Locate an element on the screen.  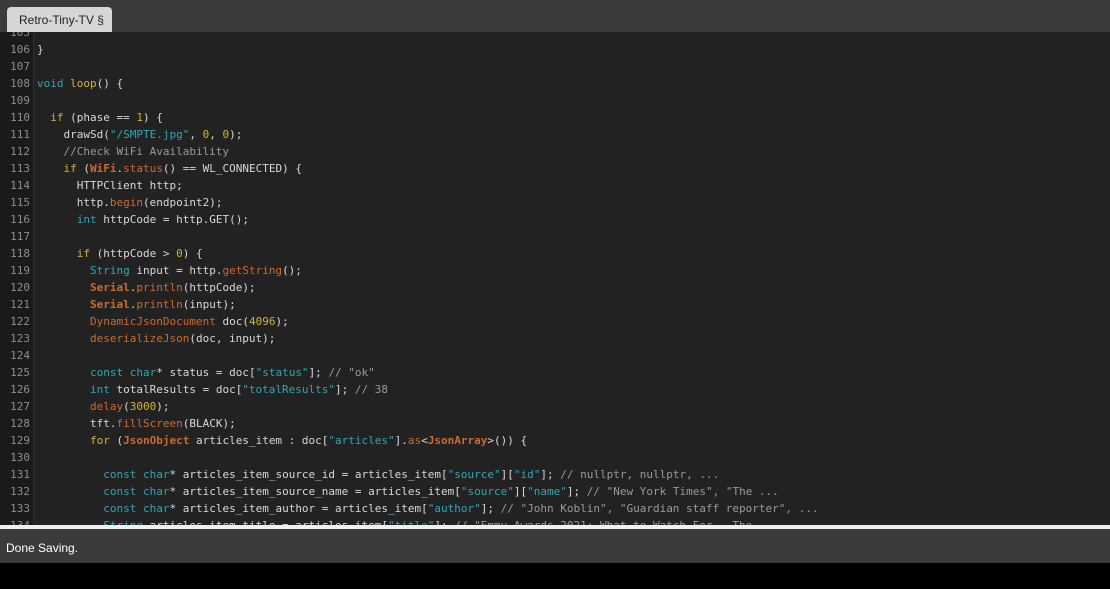
code-text: if (phase == 1) { is located at coordinates (100, 117).